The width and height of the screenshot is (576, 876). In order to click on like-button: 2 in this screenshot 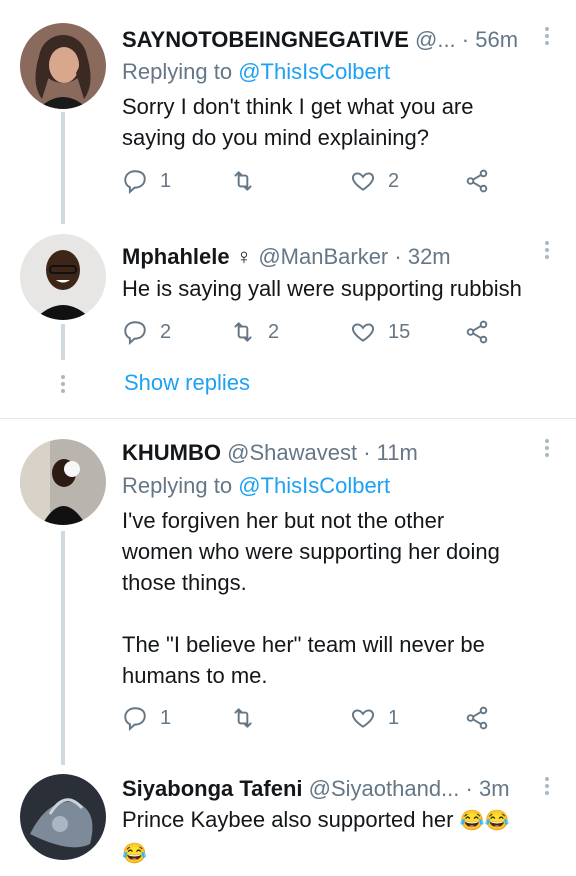, I will do `click(374, 181)`.